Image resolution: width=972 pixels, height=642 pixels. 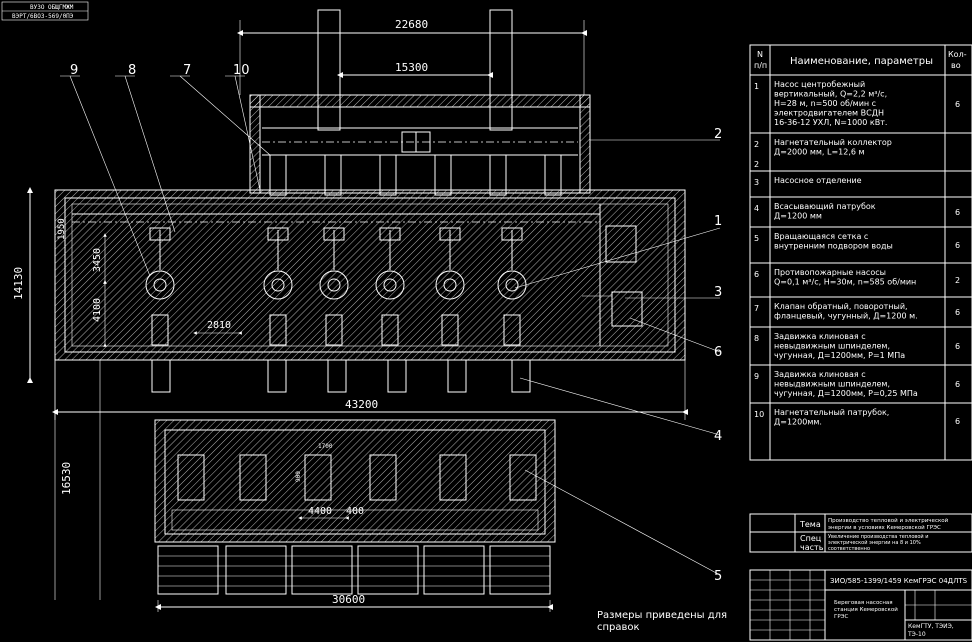 What do you see at coordinates (325, 446) in the screenshot?
I see `dim-small-a: 1700` at bounding box center [325, 446].